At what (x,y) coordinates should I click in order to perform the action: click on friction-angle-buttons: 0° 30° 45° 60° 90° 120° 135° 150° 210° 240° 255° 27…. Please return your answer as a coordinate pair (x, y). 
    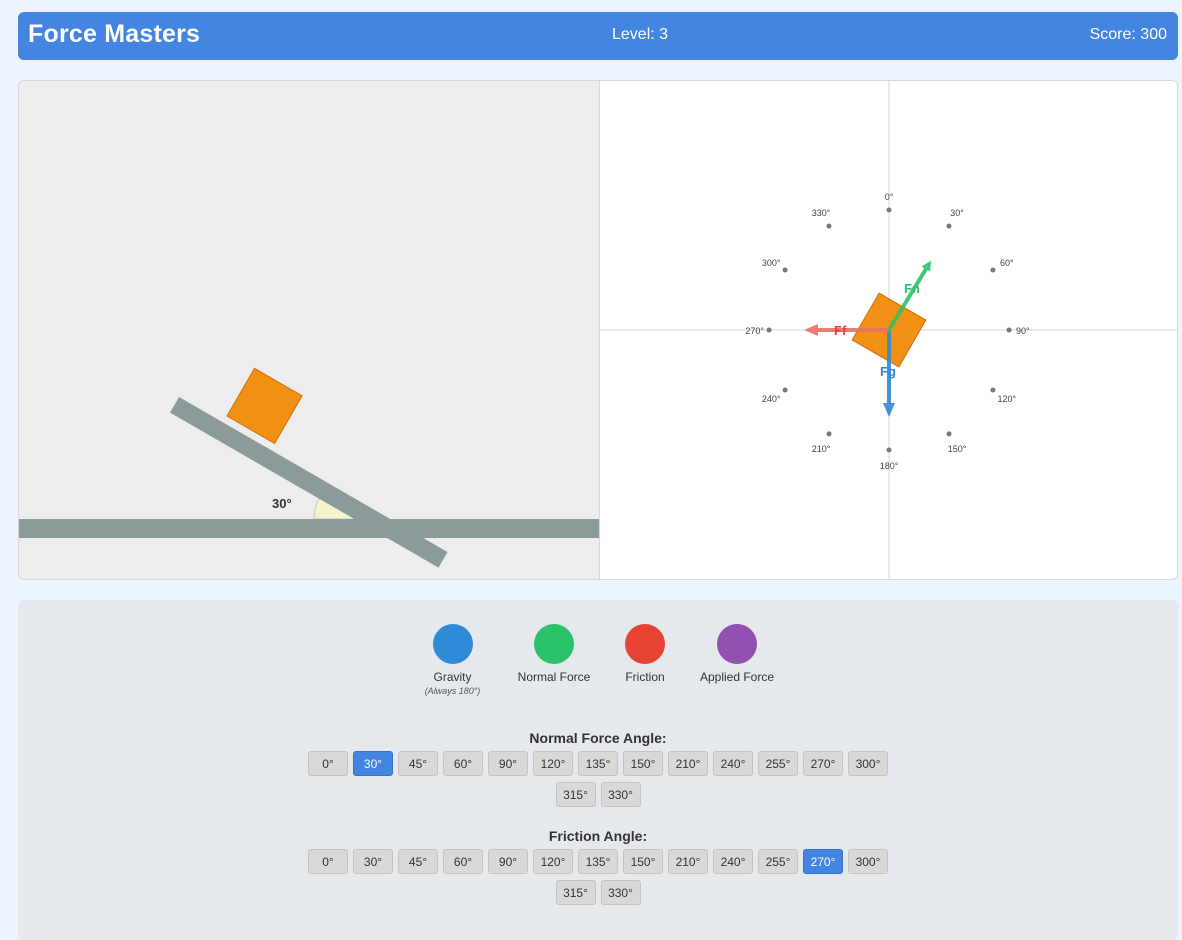
    Looking at the image, I should click on (598, 861).